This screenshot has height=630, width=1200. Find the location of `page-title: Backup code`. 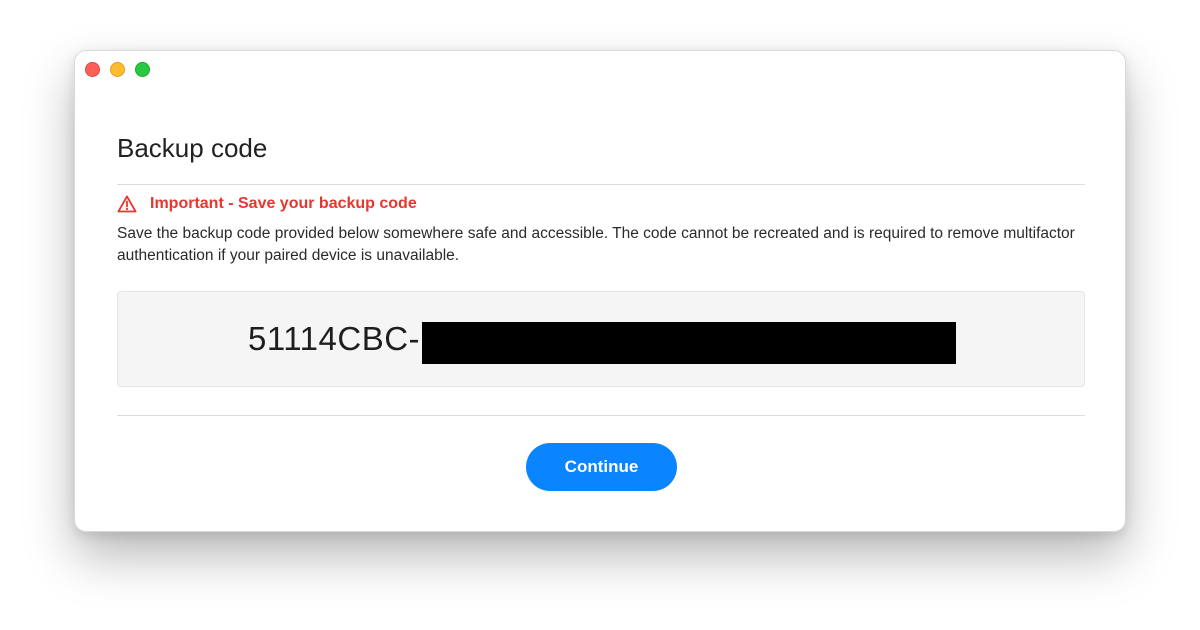

page-title: Backup code is located at coordinates (192, 148).